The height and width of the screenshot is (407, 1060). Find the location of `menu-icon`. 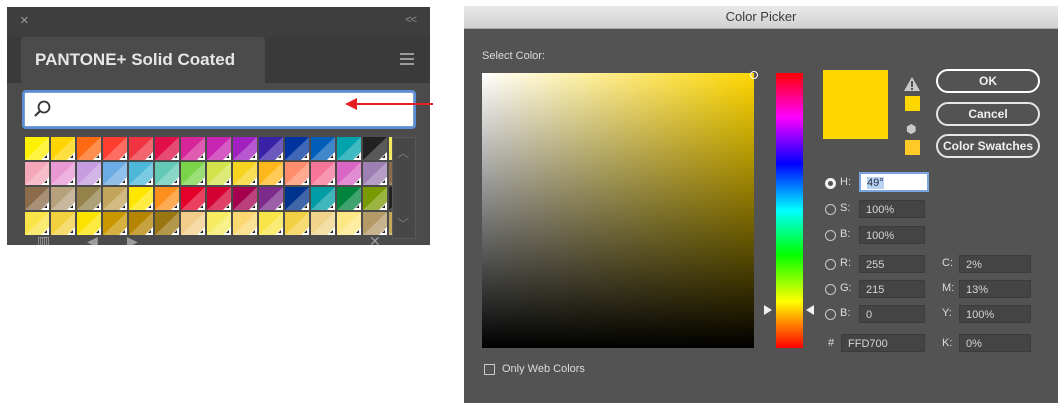

menu-icon is located at coordinates (407, 60).